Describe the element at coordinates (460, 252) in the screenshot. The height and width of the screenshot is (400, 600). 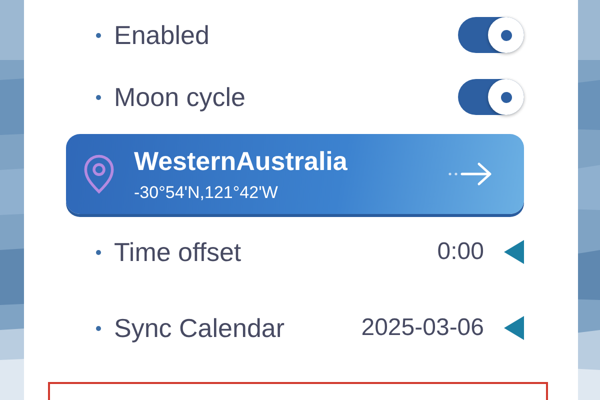
I see `setting-value: 0:00` at that location.